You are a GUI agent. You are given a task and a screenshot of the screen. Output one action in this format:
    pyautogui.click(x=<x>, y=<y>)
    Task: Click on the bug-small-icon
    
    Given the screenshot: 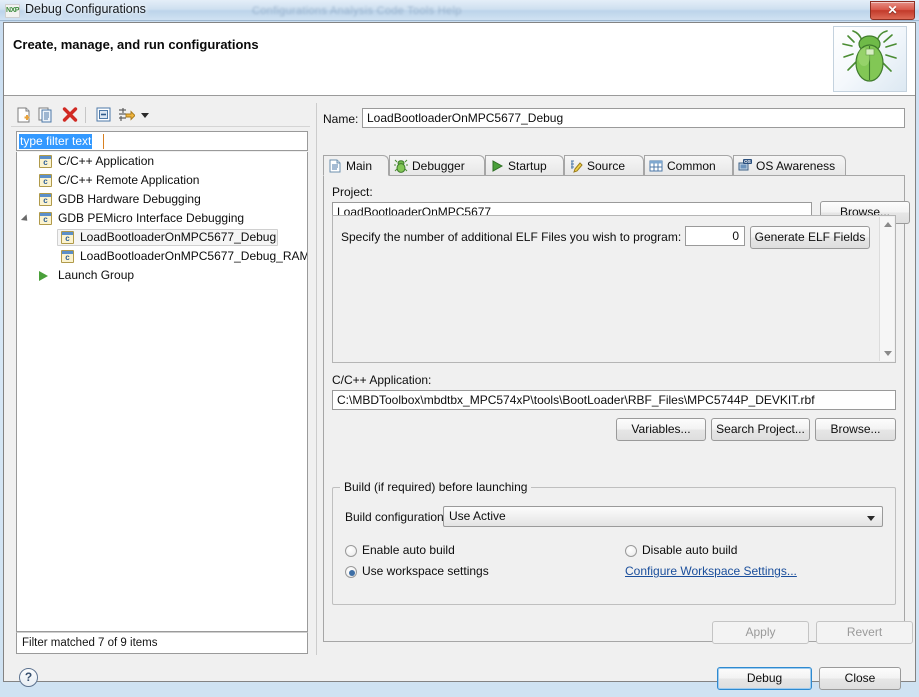 What is the action you would take?
    pyautogui.click(x=401, y=166)
    